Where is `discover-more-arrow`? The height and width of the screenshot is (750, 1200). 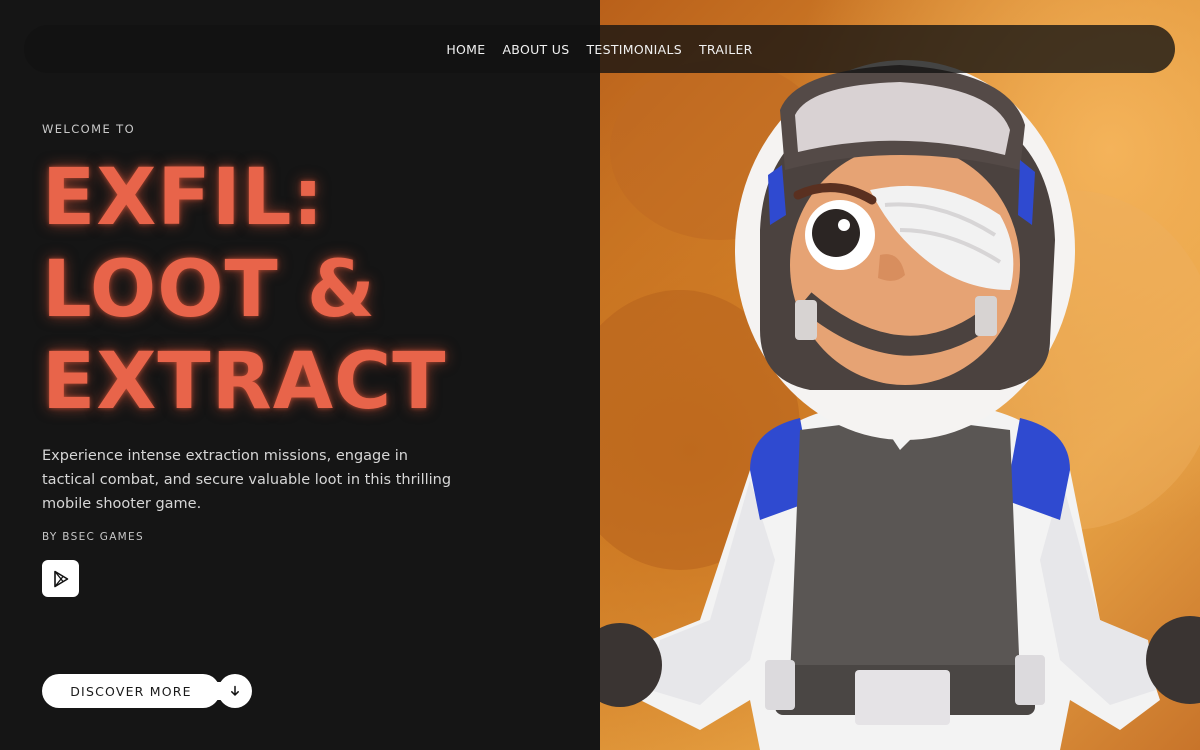 discover-more-arrow is located at coordinates (235, 691).